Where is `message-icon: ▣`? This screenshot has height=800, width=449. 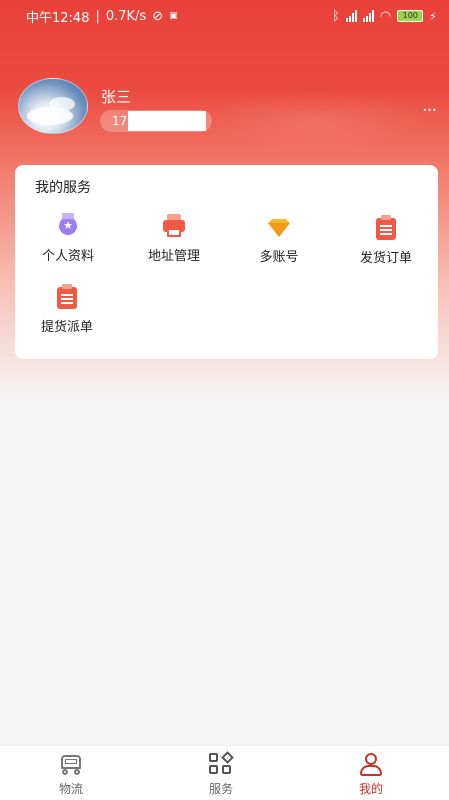
message-icon: ▣ is located at coordinates (173, 16).